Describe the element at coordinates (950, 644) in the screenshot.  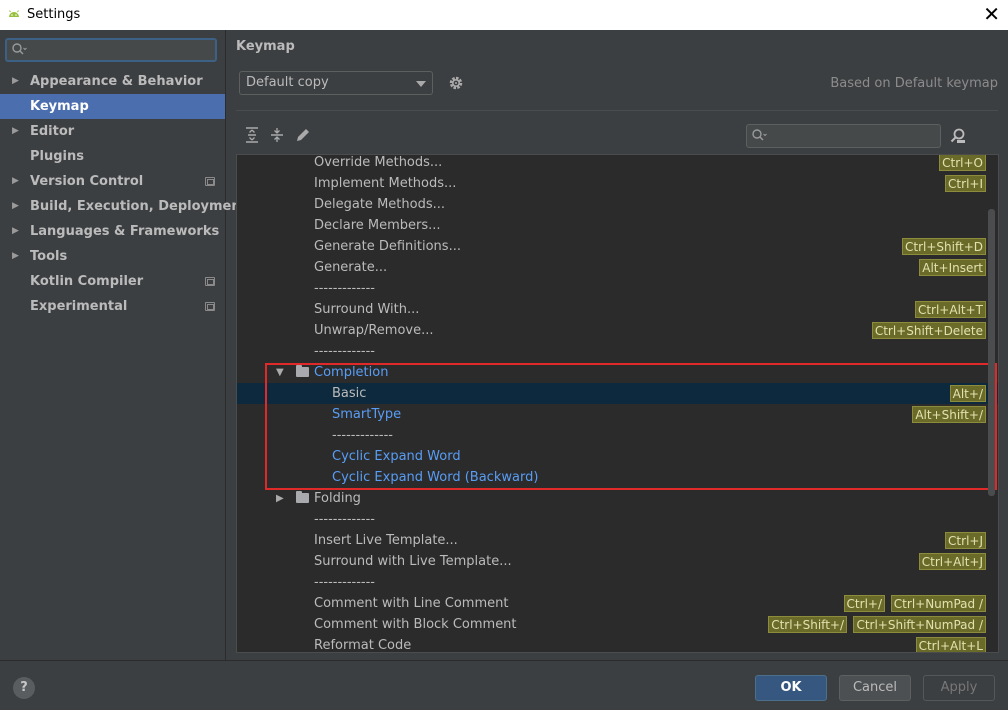
I see `shortcut-badge: Ctrl+Alt+L` at that location.